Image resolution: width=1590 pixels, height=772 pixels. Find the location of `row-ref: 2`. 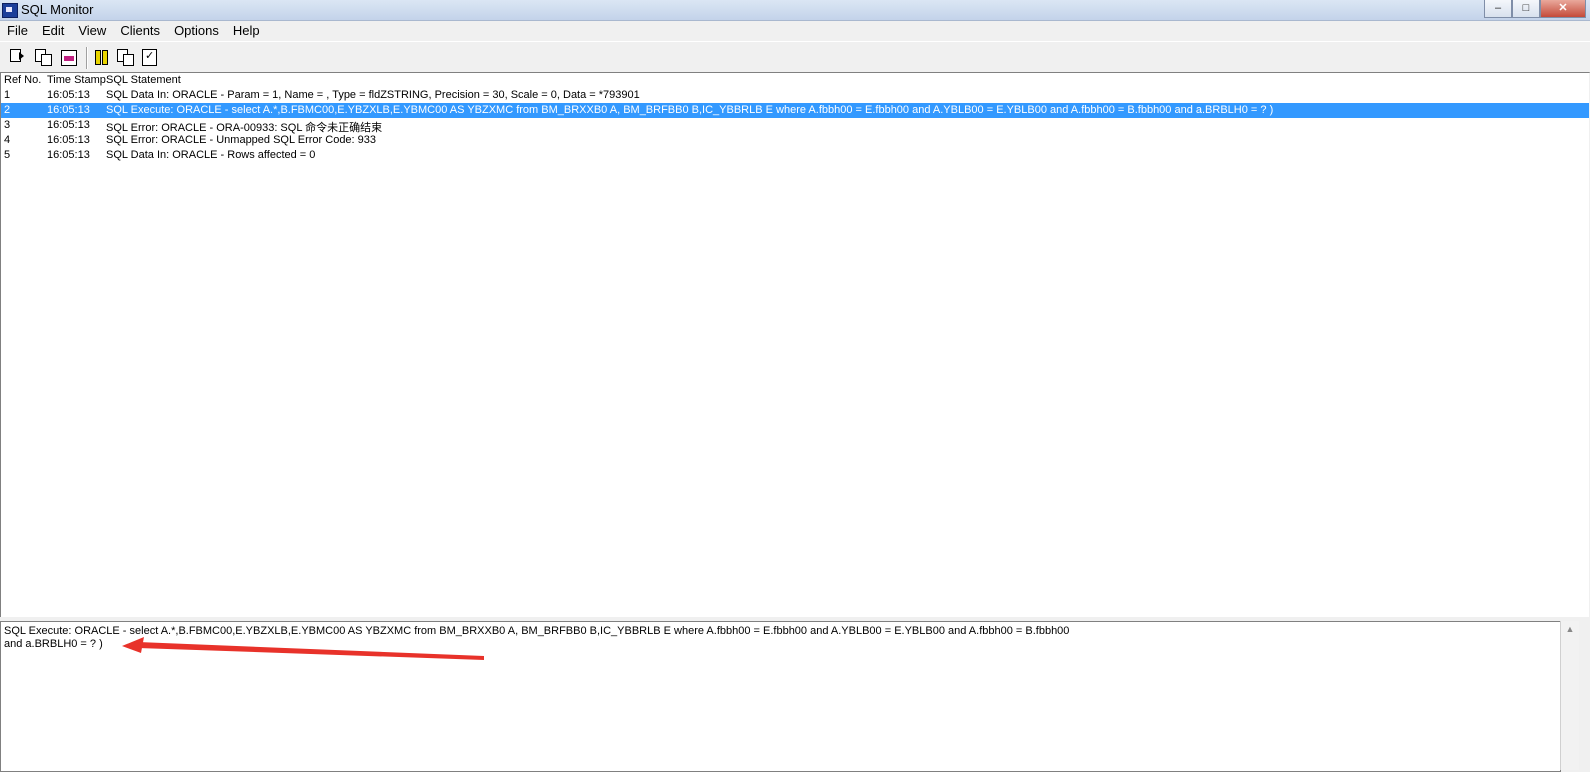

row-ref: 2 is located at coordinates (7, 110).